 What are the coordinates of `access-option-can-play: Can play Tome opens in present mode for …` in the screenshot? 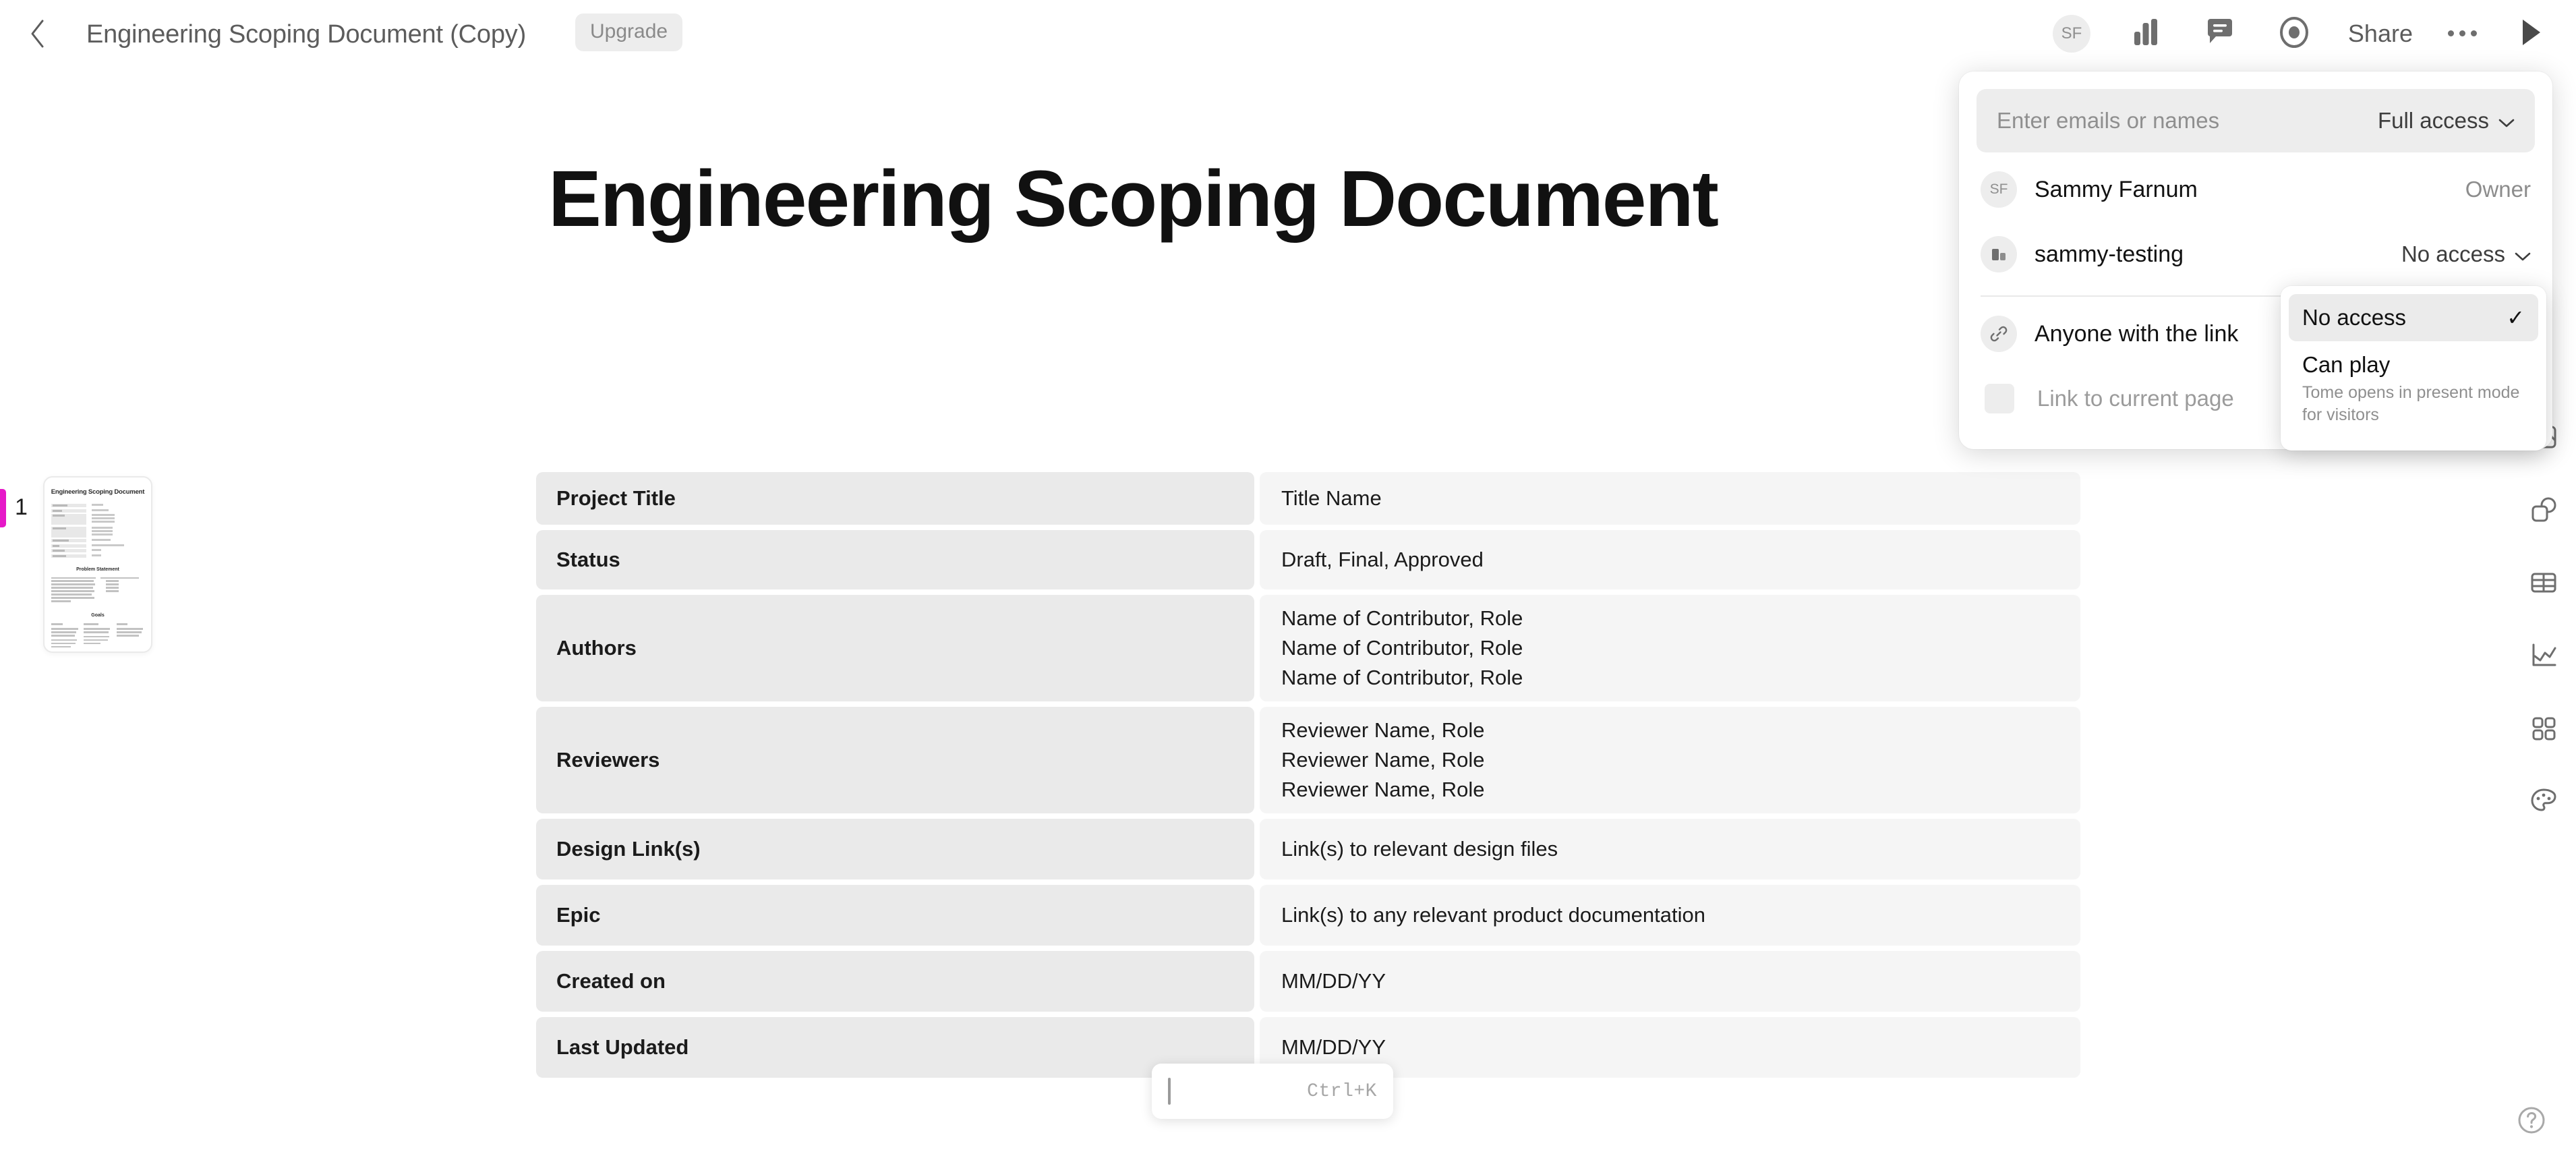 It's located at (2413, 389).